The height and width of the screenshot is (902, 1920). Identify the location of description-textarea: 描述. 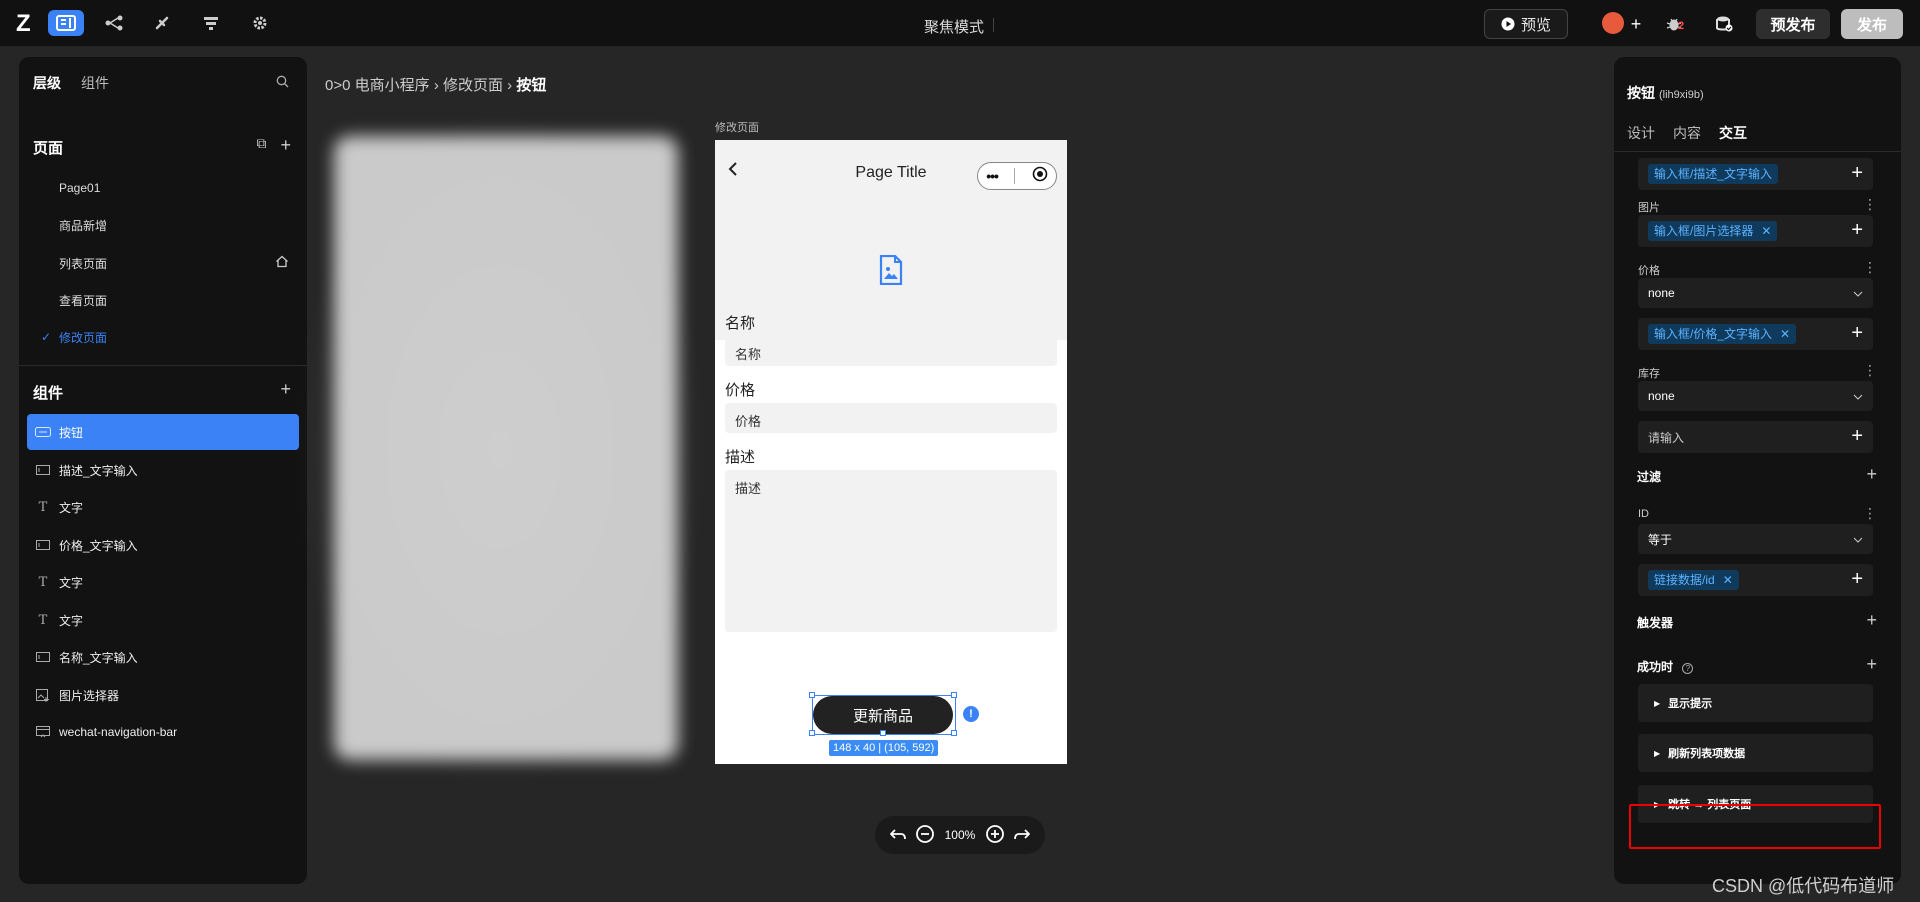
(891, 551).